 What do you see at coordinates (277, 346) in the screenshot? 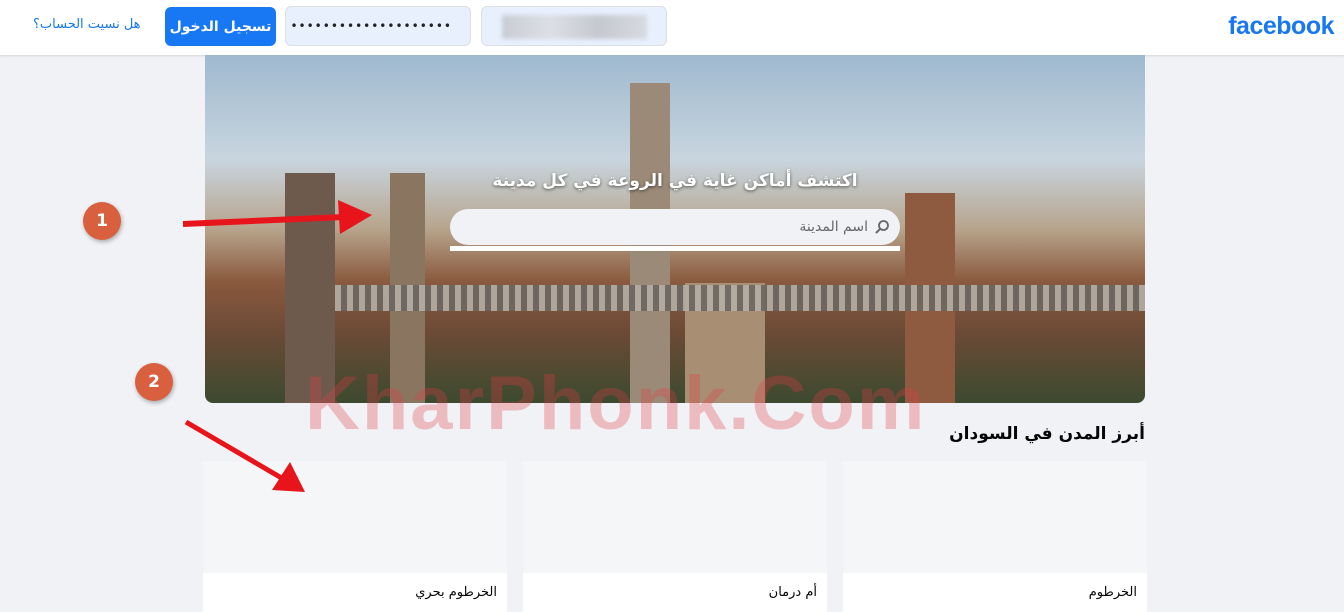
I see `annotation-arrows` at bounding box center [277, 346].